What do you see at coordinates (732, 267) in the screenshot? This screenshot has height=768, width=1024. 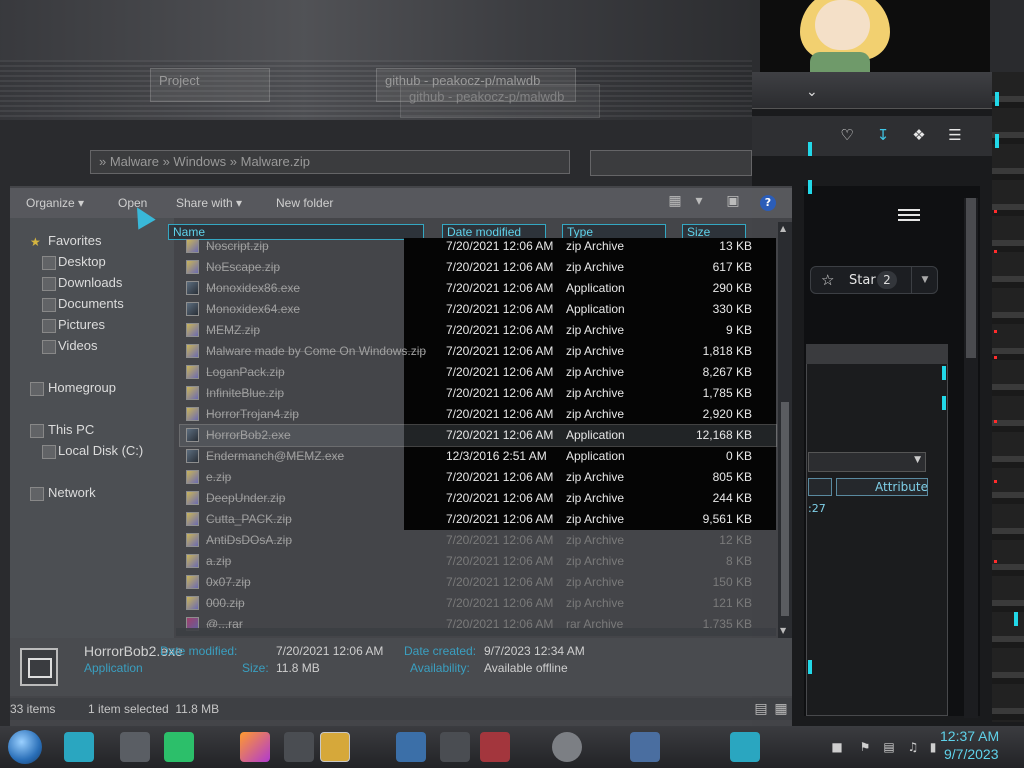 I see `file-size: 617 KB` at bounding box center [732, 267].